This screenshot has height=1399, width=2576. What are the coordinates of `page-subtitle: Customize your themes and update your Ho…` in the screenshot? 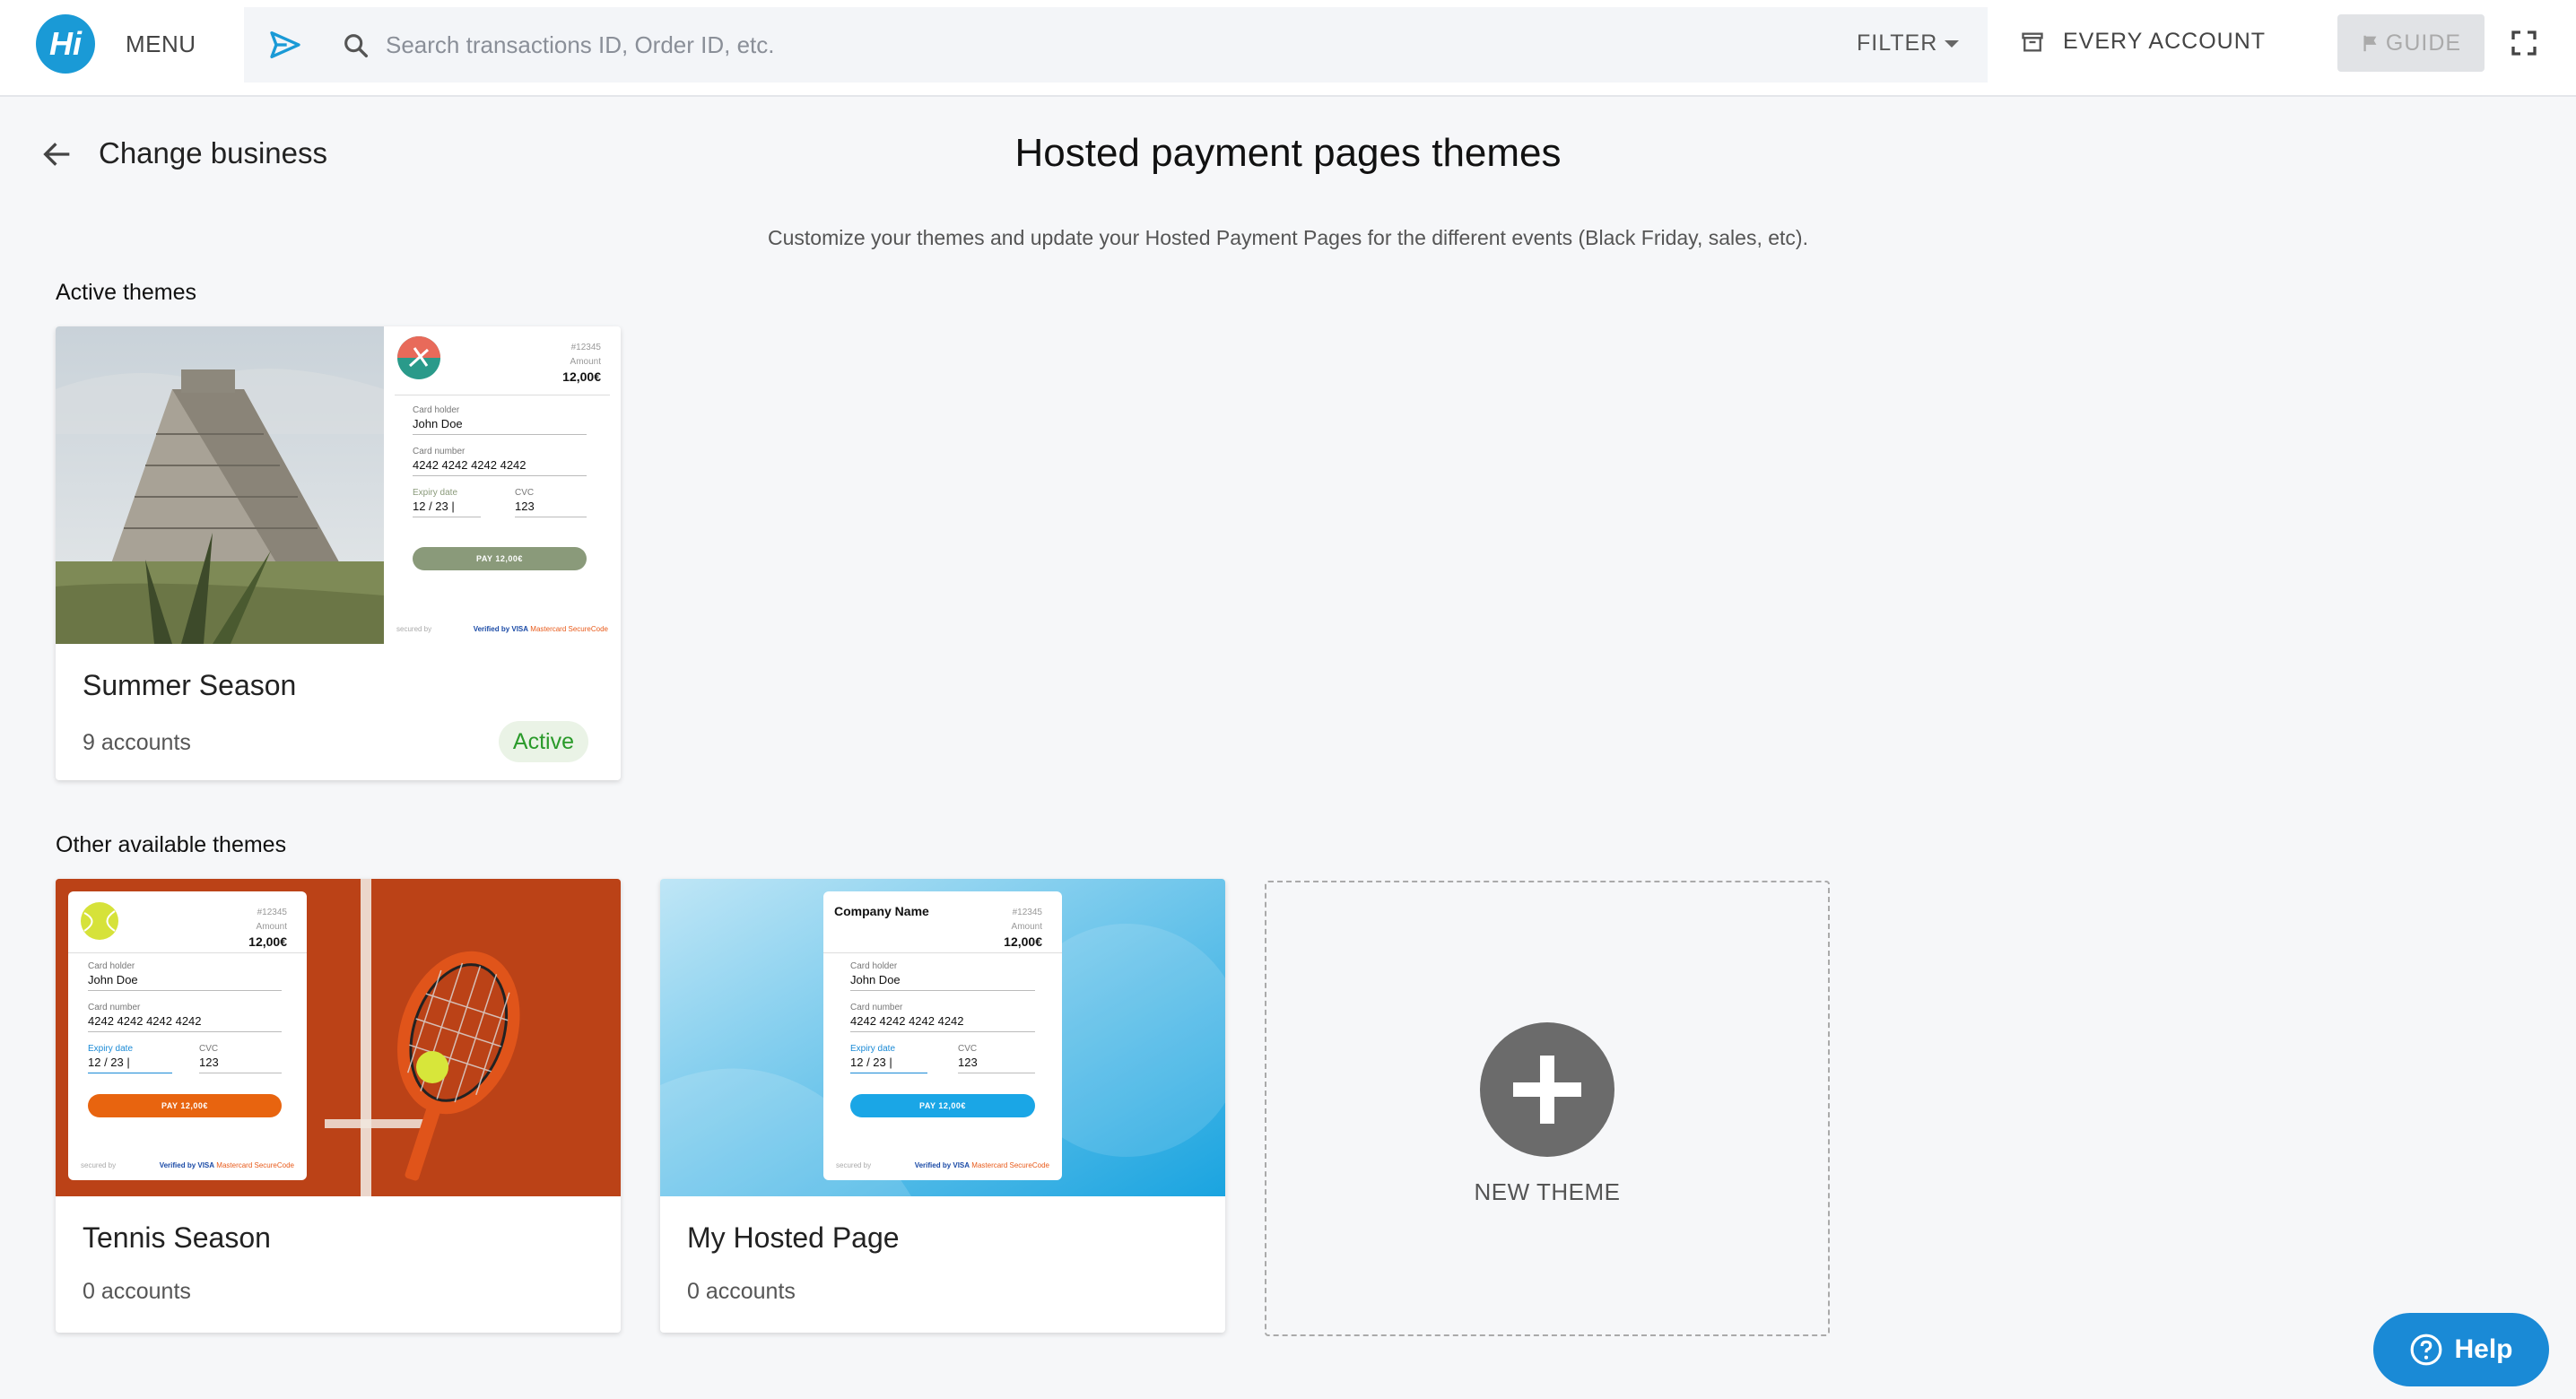 It's located at (1288, 238).